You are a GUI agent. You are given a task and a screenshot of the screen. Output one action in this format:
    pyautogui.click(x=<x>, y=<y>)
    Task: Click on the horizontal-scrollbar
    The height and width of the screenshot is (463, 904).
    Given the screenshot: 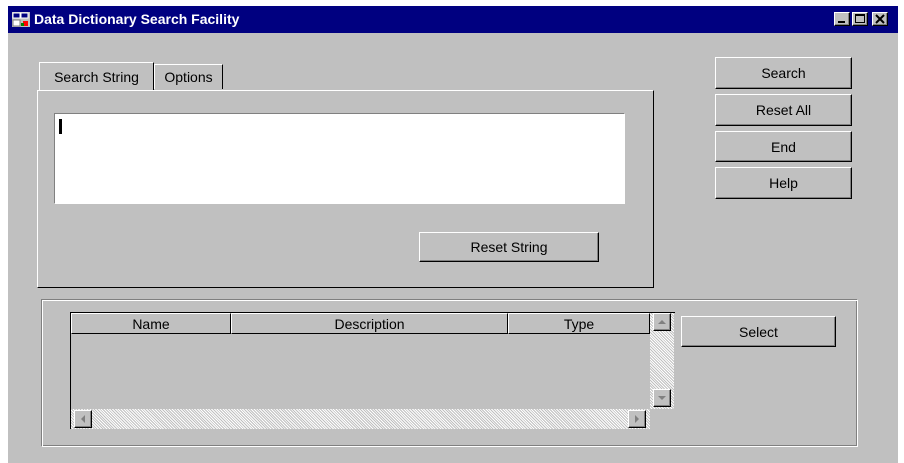 What is the action you would take?
    pyautogui.click(x=360, y=419)
    